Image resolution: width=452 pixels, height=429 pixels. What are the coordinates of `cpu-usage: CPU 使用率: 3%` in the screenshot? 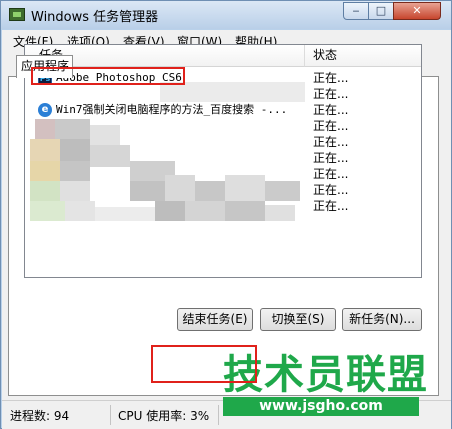 It's located at (164, 416).